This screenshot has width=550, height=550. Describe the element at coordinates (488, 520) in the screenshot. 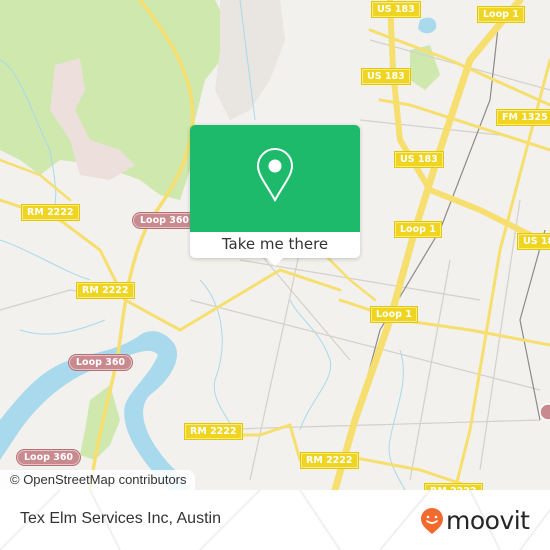

I see `moovit-wordmark: moovit` at that location.